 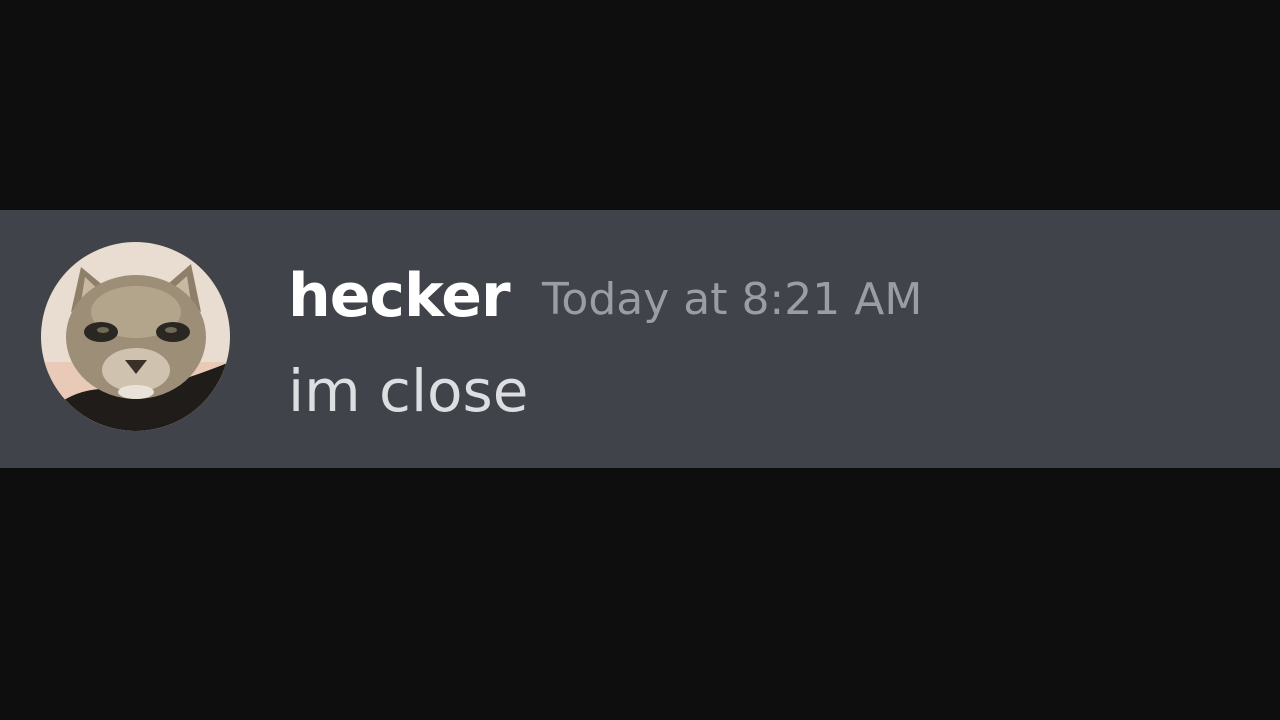 What do you see at coordinates (408, 391) in the screenshot?
I see `message-content: im close` at bounding box center [408, 391].